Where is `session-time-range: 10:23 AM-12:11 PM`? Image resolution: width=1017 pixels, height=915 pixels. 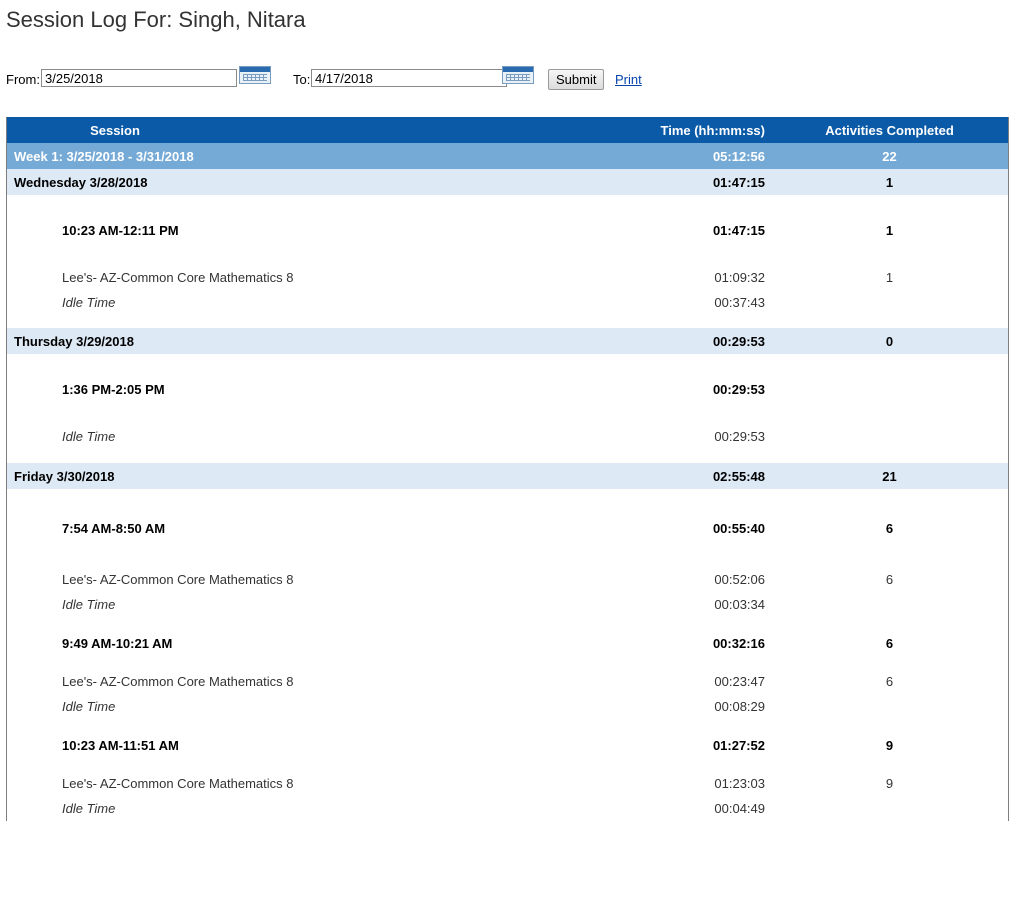
session-time-range: 10:23 AM-12:11 PM is located at coordinates (120, 230).